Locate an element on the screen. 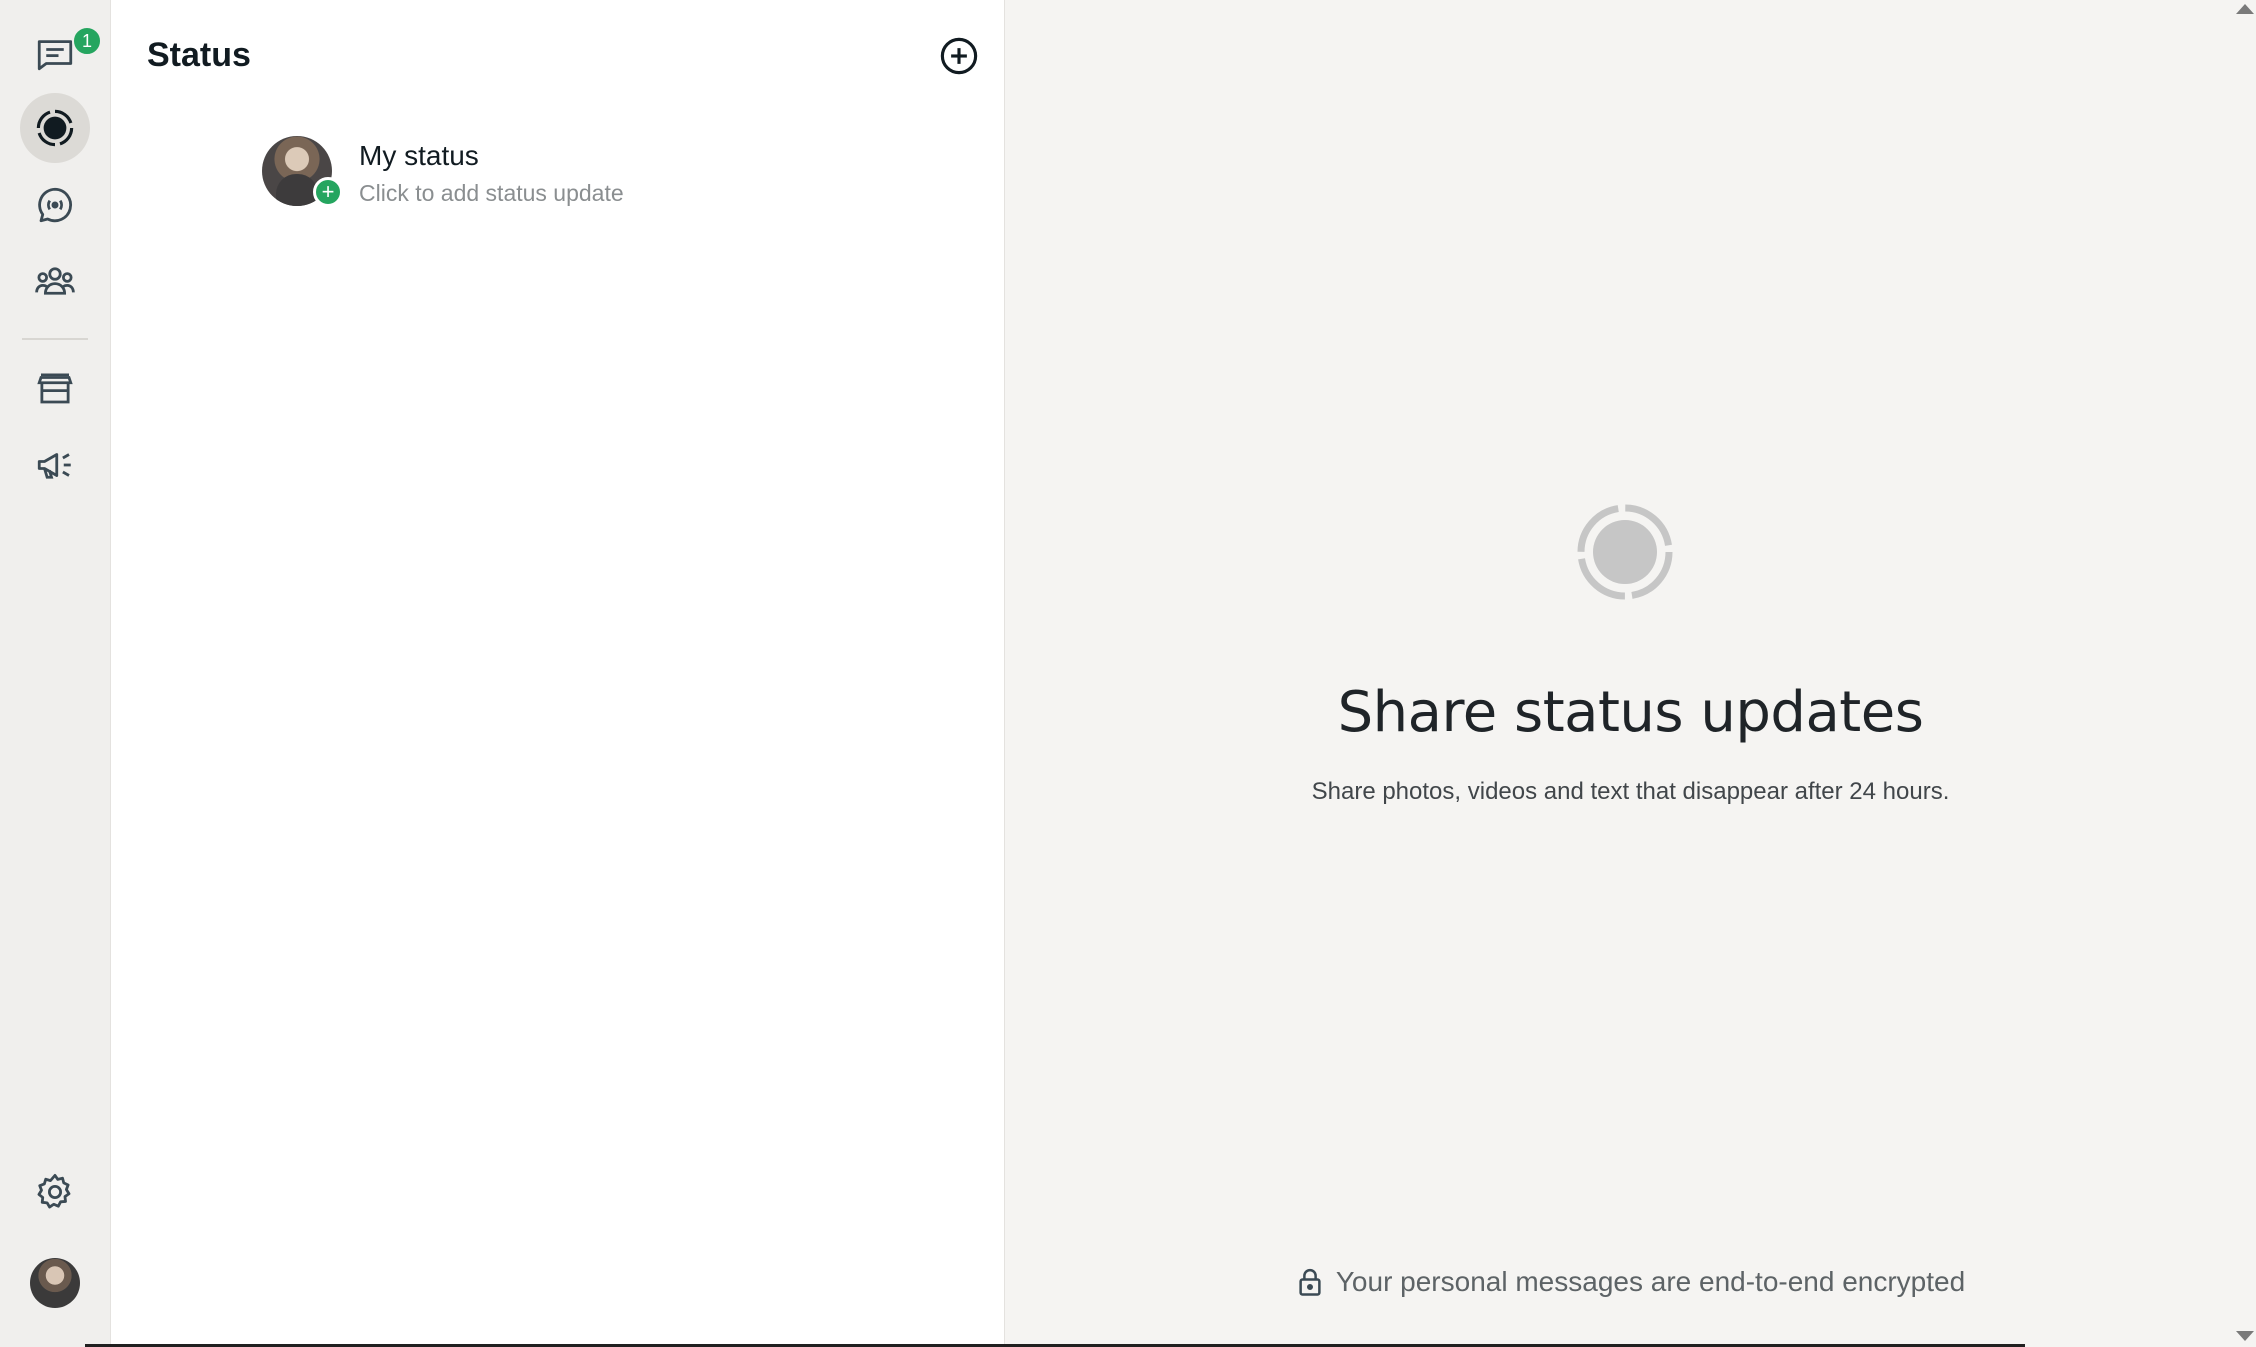 The height and width of the screenshot is (1347, 2256). chats-button: 1 is located at coordinates (61, 53).